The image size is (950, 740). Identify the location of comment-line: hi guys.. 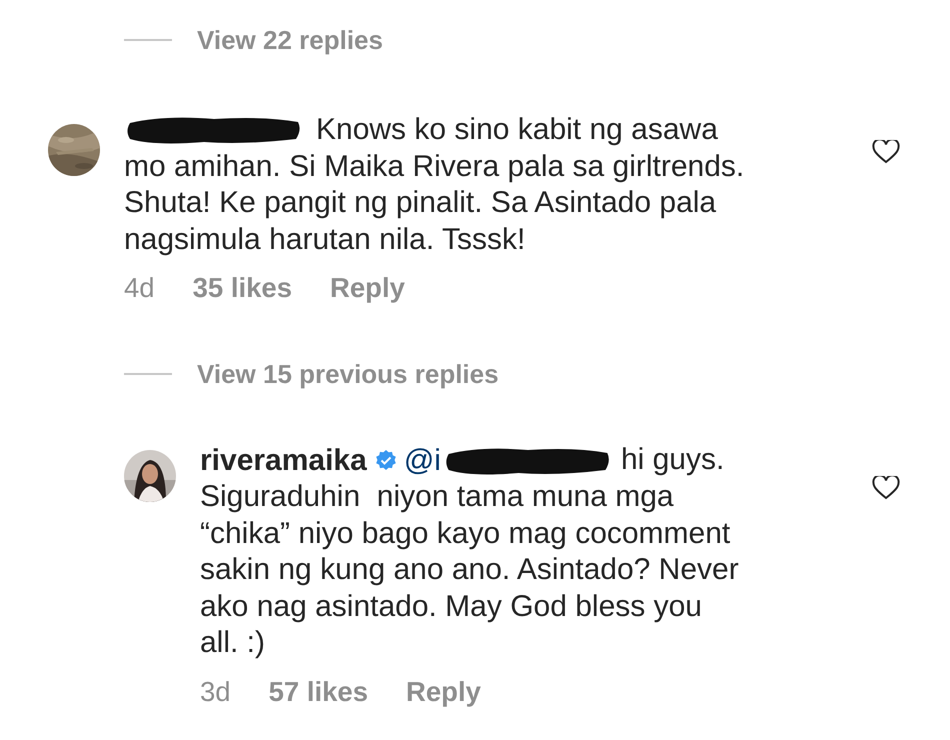
(672, 460).